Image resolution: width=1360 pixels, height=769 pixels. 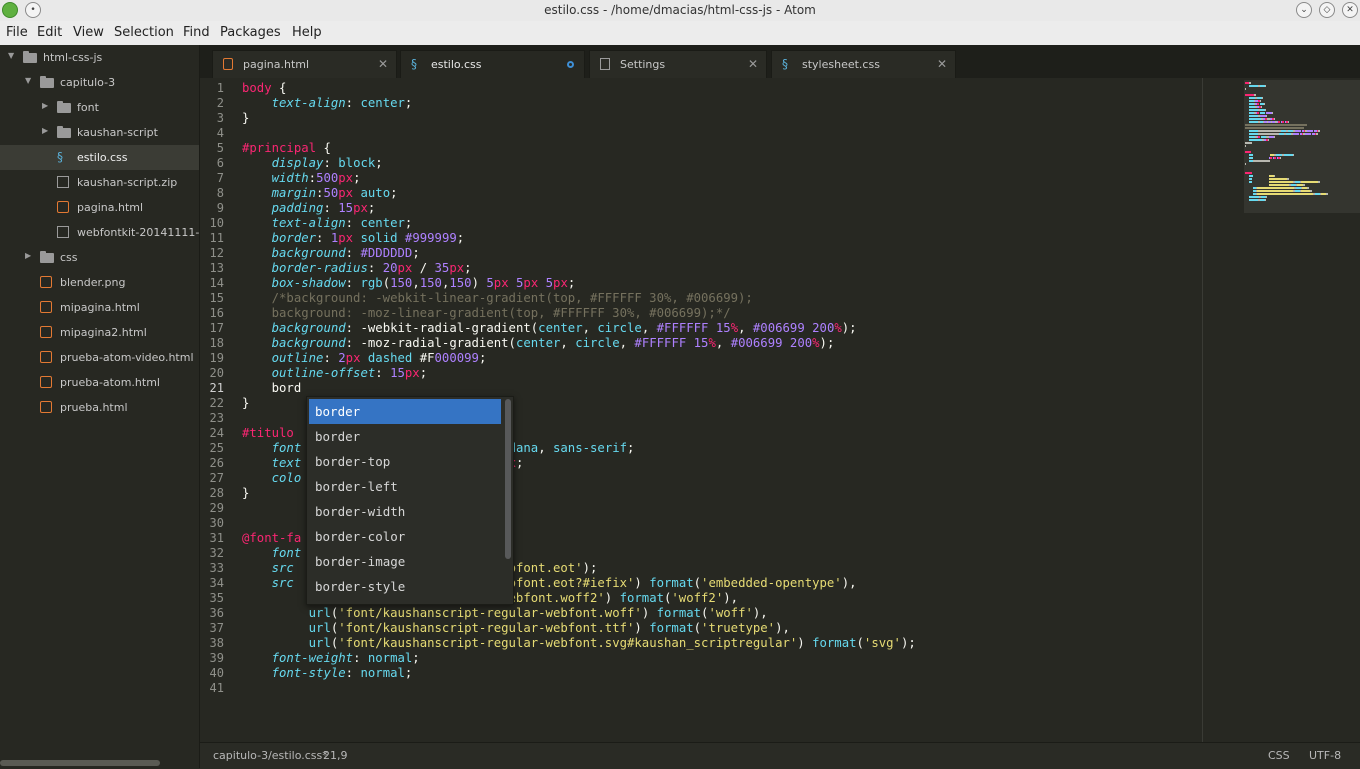 I want to click on tree-item-label: prueba-atom-video.html, so click(x=127, y=357).